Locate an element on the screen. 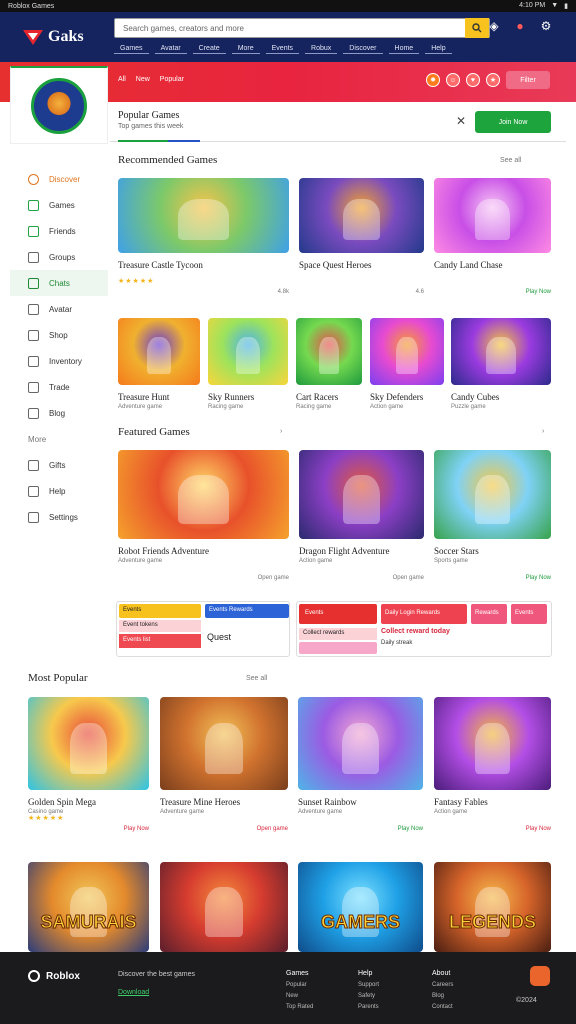 The image size is (576, 1024). avatar is located at coordinates (59, 105).